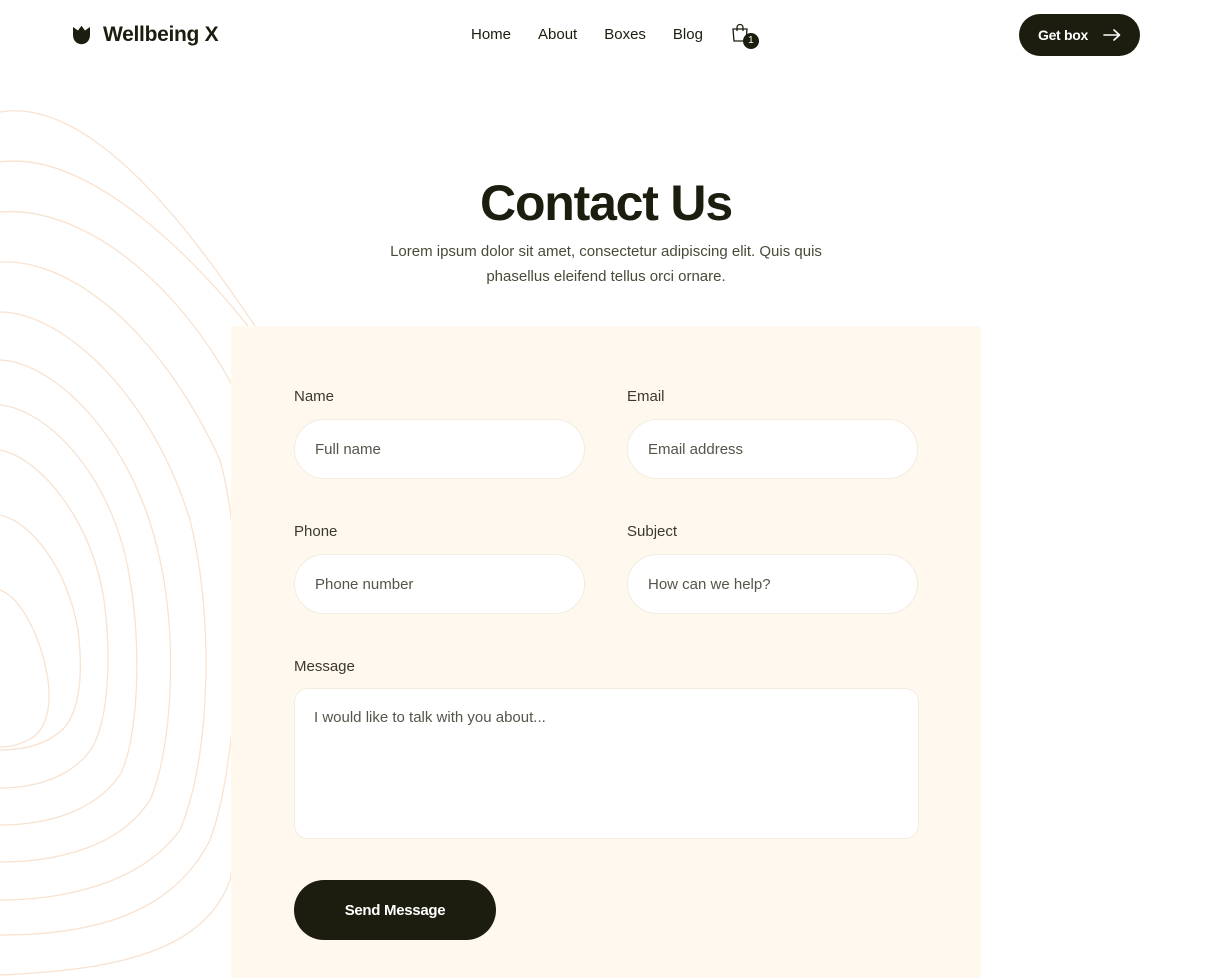 This screenshot has height=978, width=1212. Describe the element at coordinates (395, 910) in the screenshot. I see `send-message-button: Send Message` at that location.